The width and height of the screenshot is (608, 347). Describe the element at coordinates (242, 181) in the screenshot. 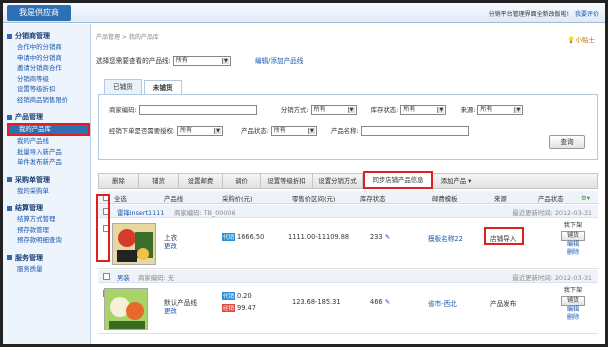

I see `adjust-price-button: 调价` at that location.